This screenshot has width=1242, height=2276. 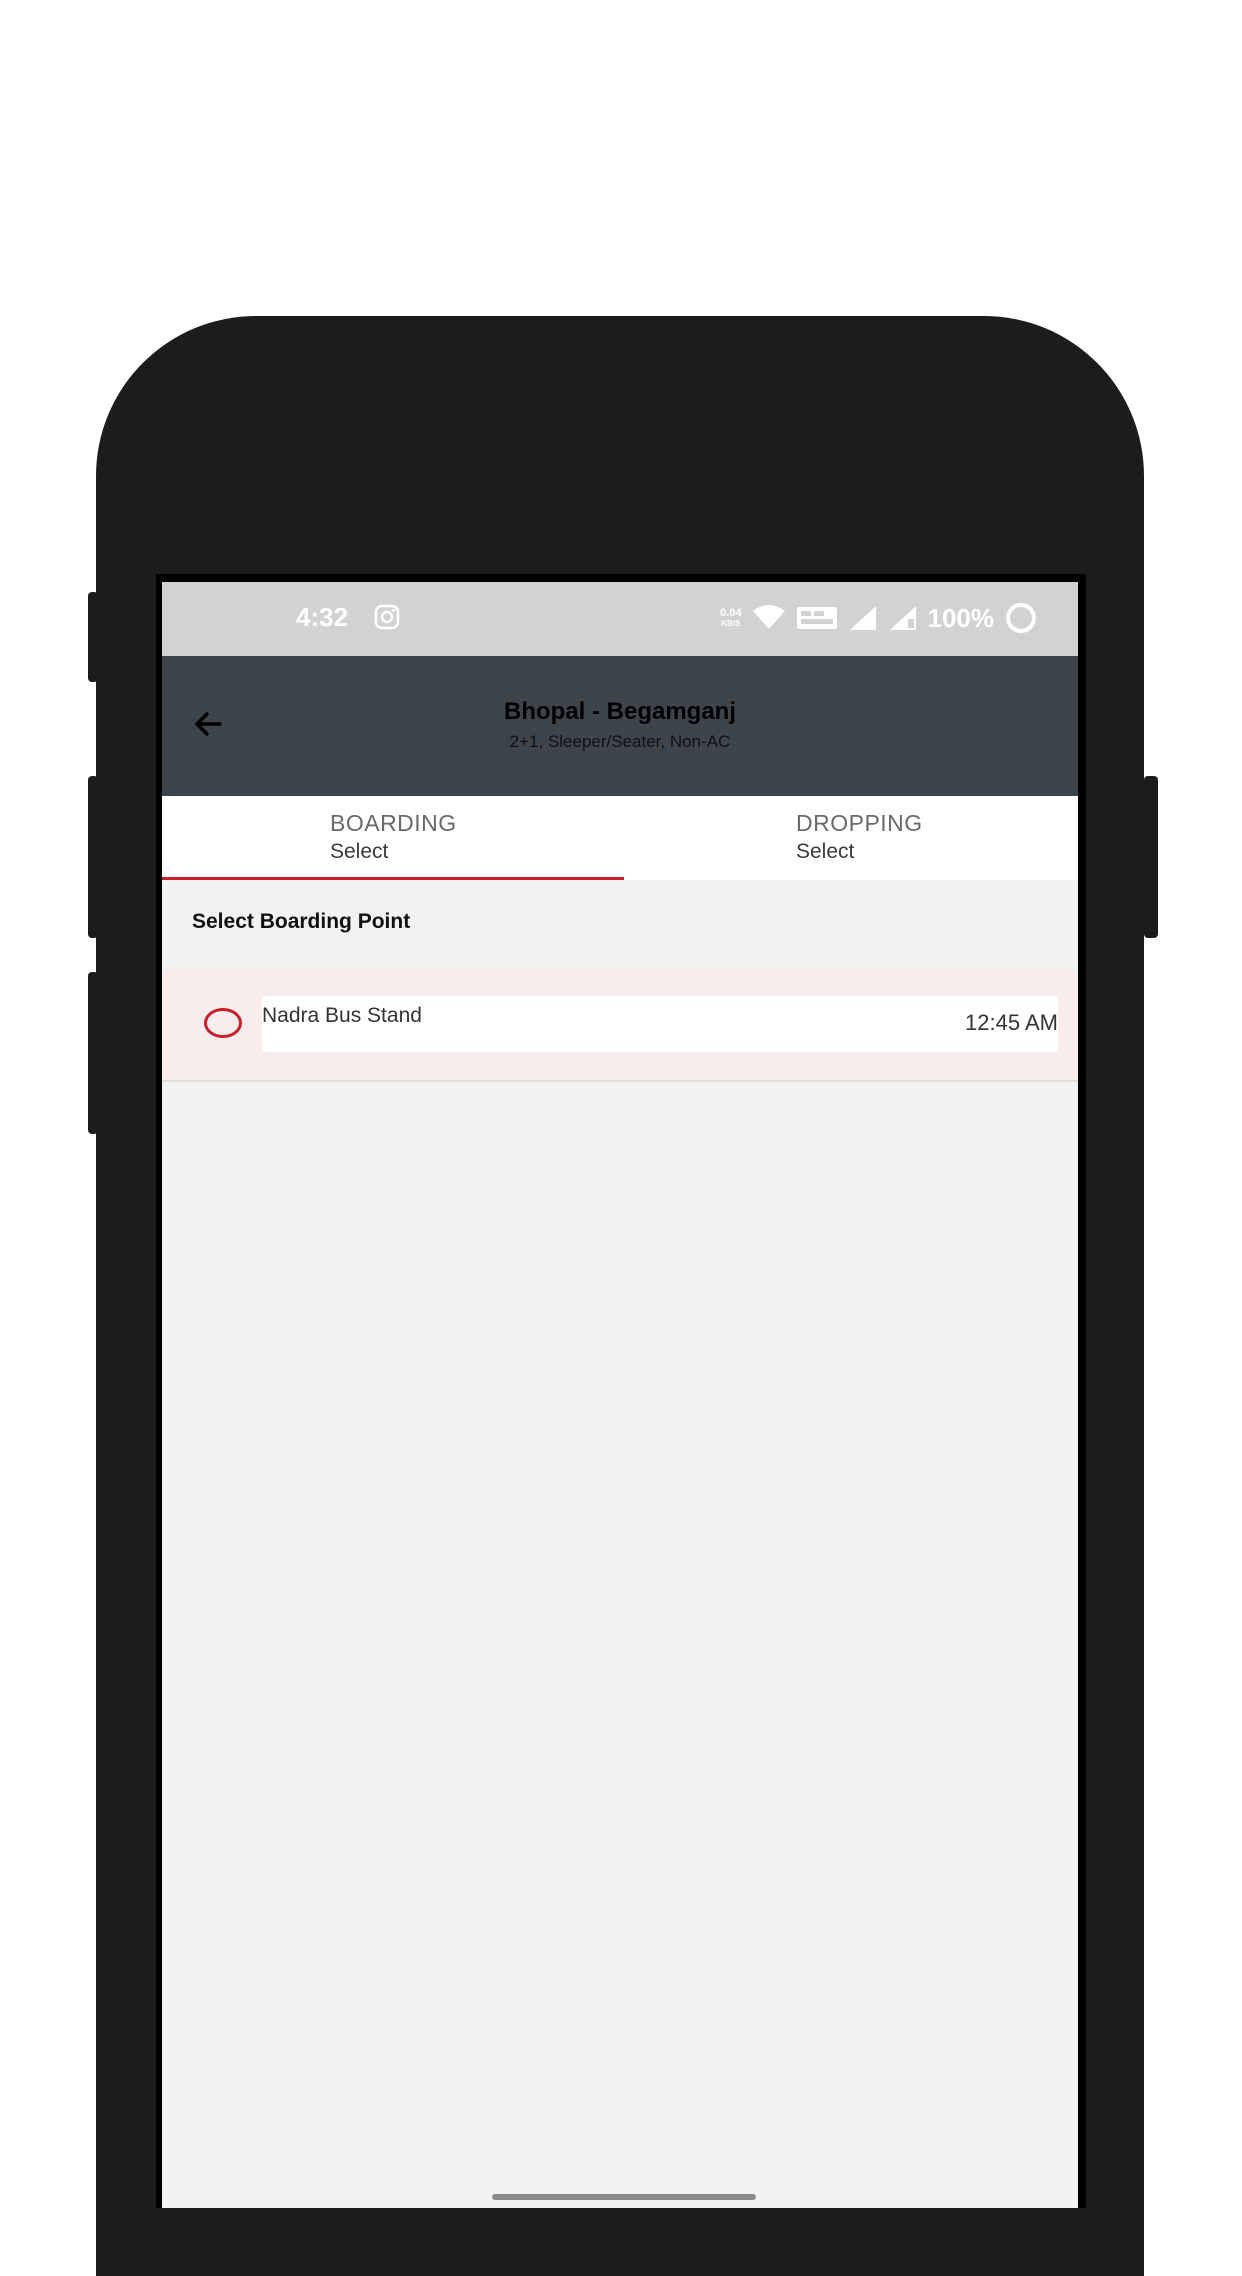 What do you see at coordinates (393, 838) in the screenshot?
I see `tab-boarding: BOARDING Select` at bounding box center [393, 838].